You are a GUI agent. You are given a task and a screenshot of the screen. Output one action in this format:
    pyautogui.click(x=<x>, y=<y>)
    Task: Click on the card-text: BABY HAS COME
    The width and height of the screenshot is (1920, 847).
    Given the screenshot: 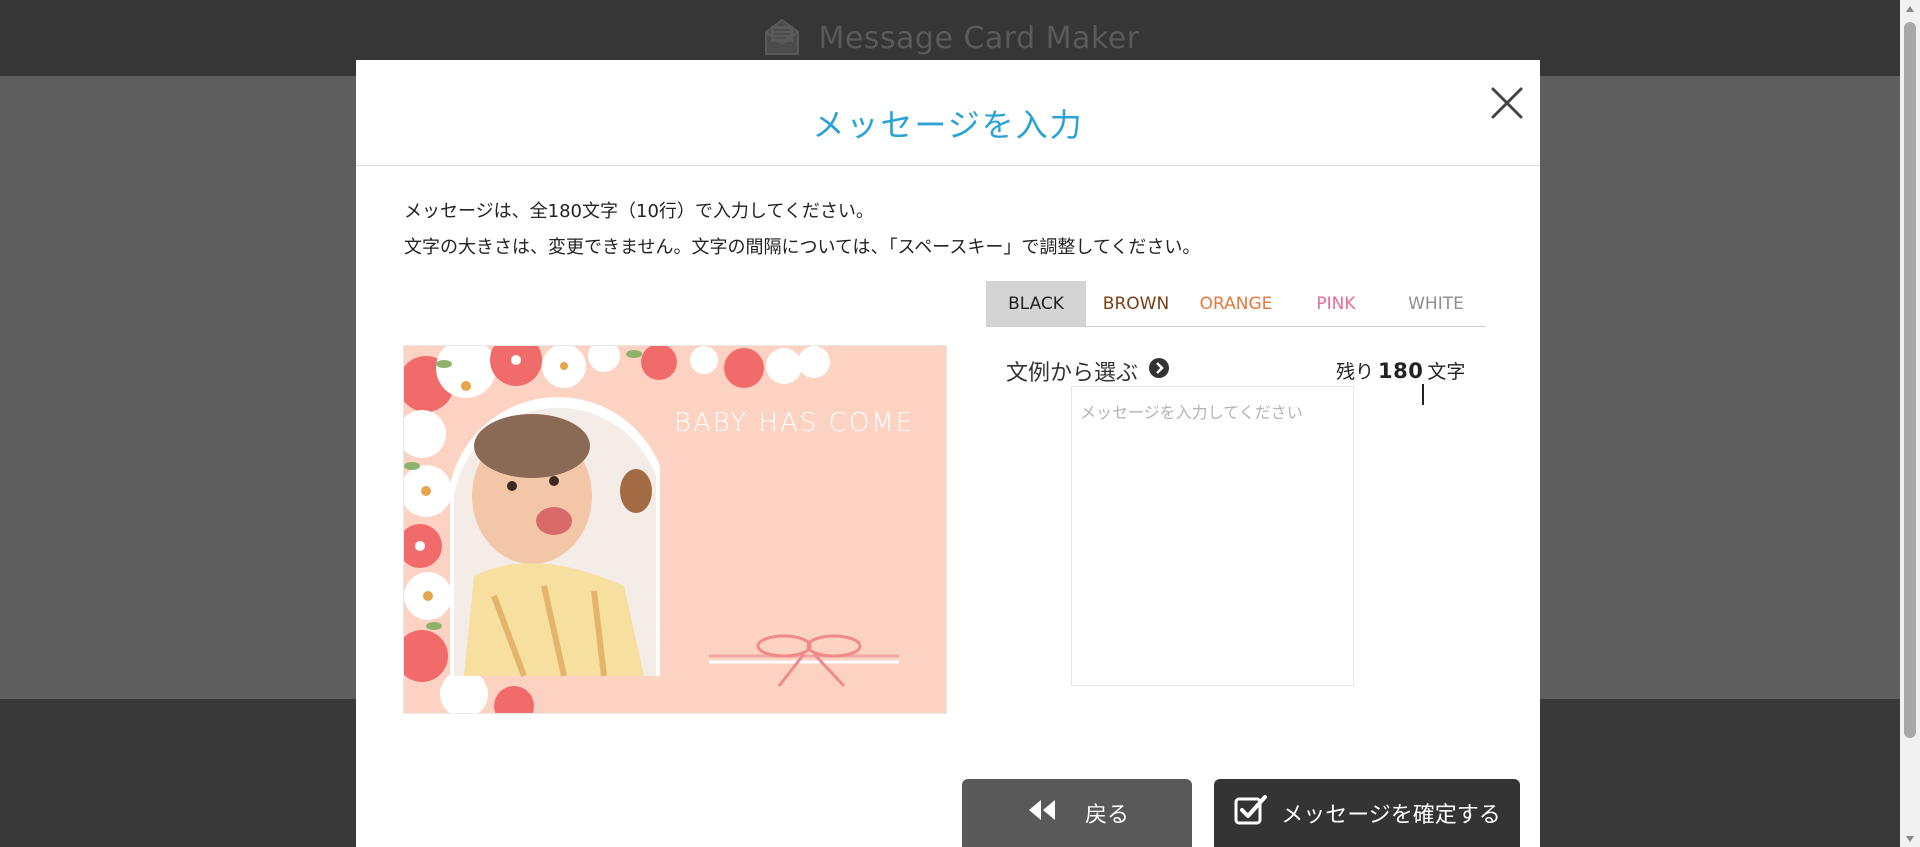 What is the action you would take?
    pyautogui.click(x=794, y=423)
    